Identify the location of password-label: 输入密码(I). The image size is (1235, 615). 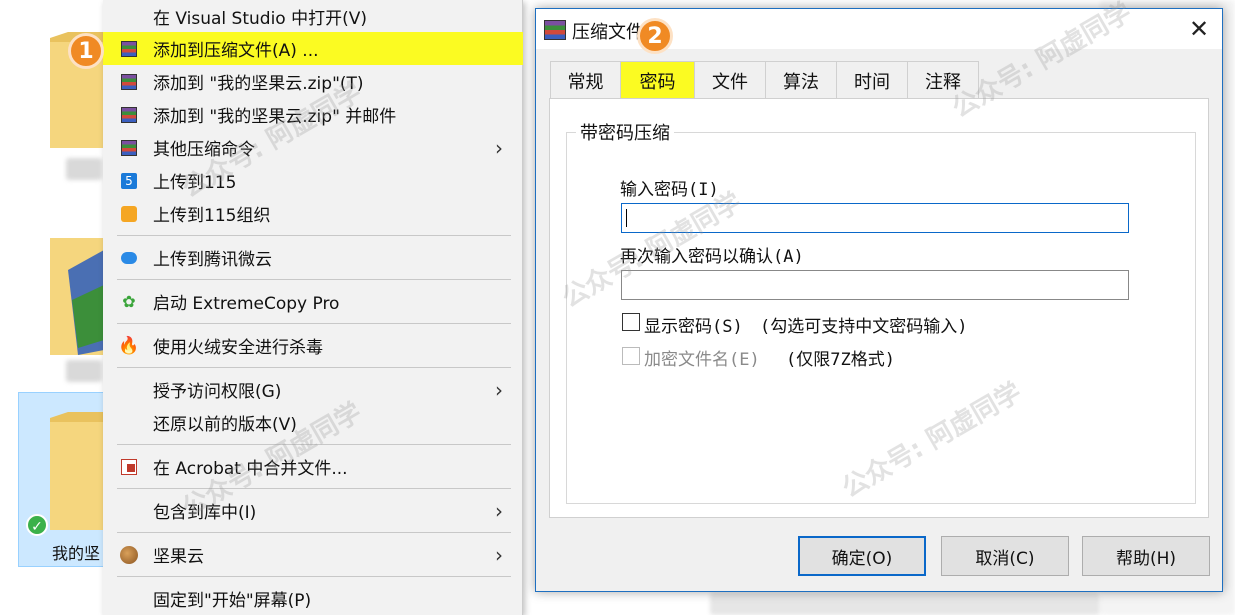
(669, 190).